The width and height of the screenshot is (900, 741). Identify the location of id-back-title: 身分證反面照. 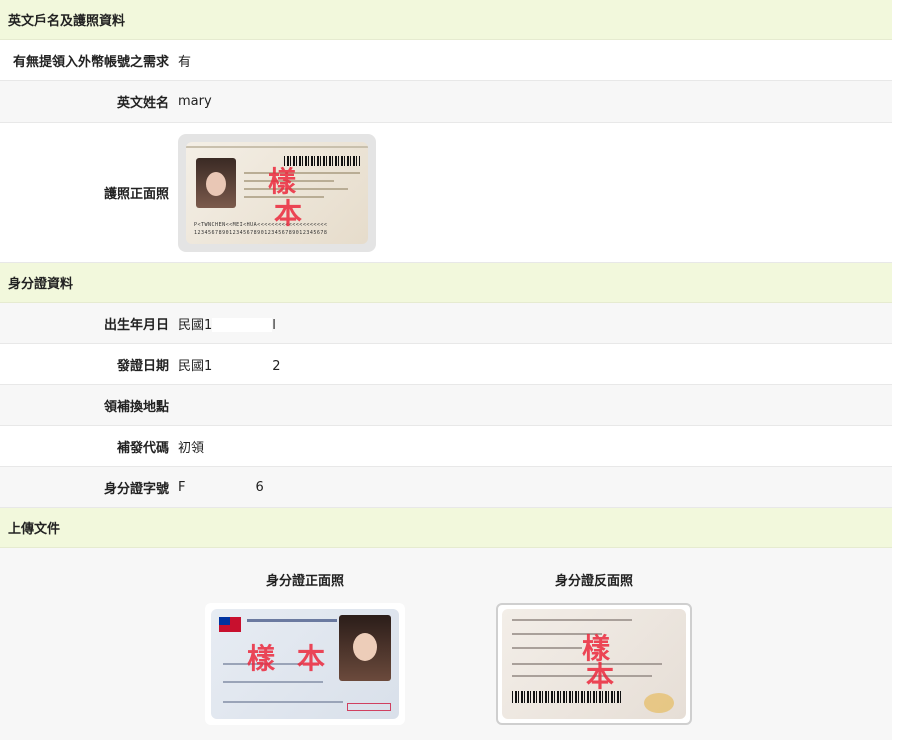
(593, 581).